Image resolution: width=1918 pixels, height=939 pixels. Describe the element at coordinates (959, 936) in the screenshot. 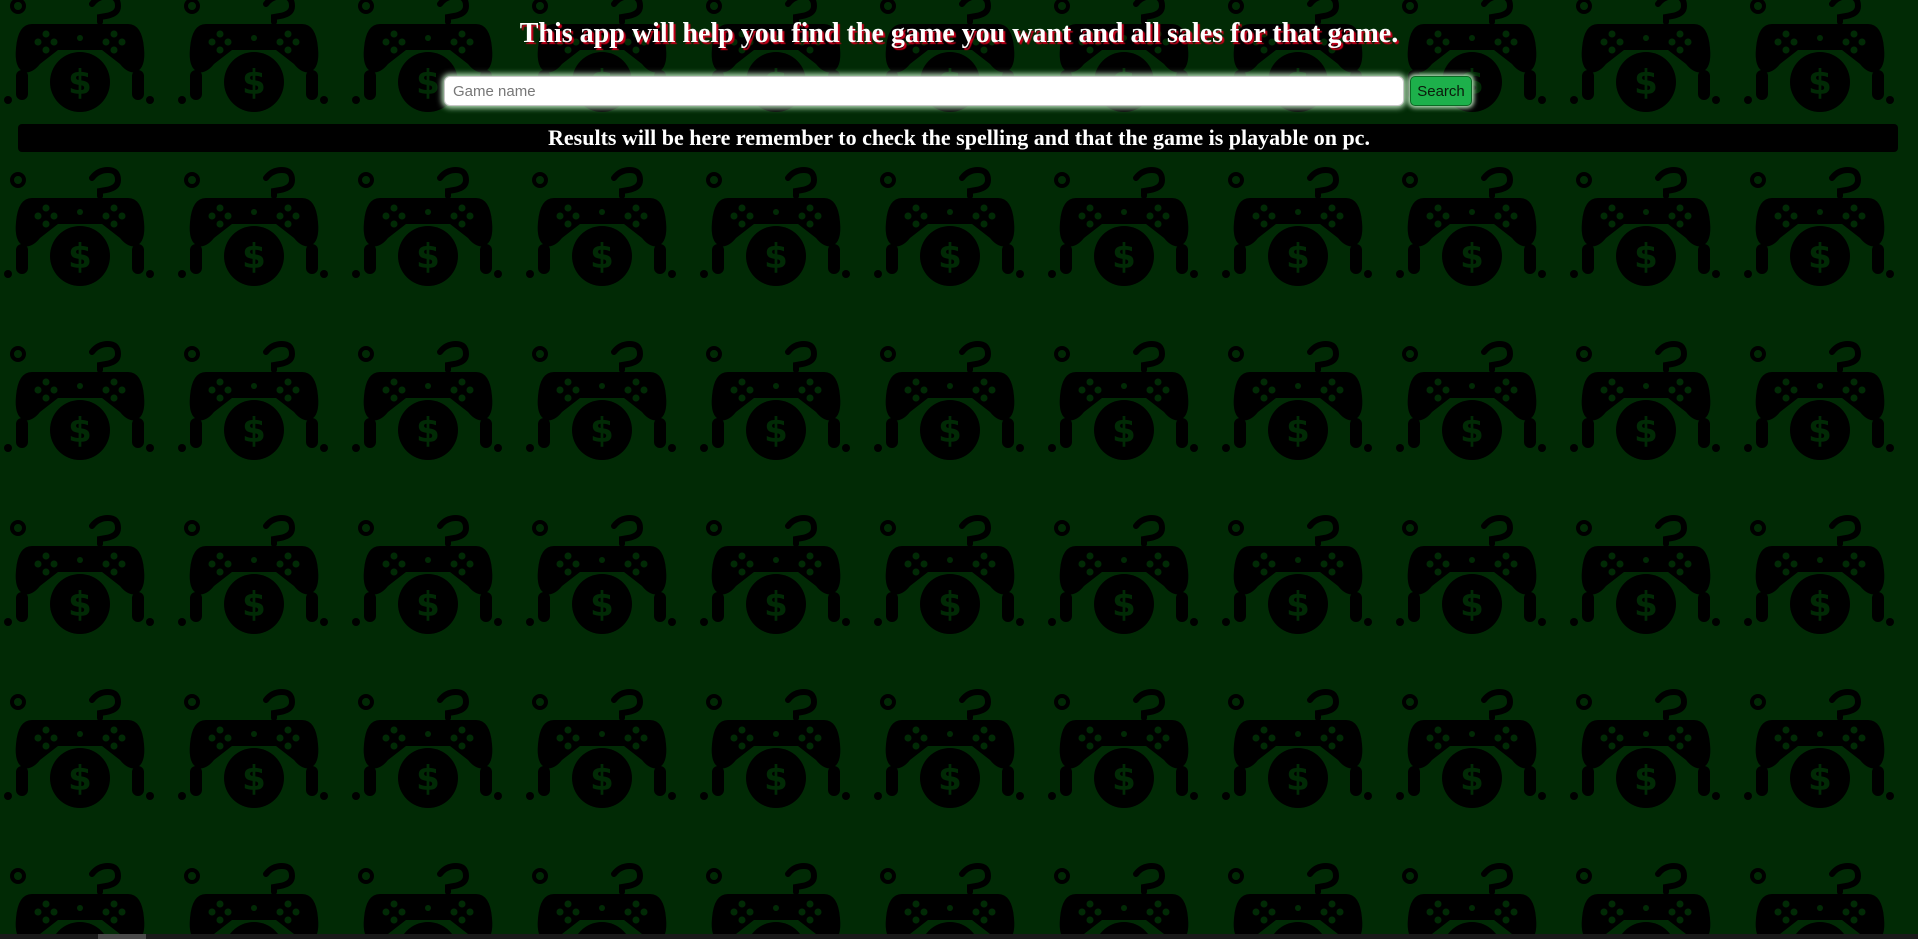

I see `horizontal-scrollbar` at that location.